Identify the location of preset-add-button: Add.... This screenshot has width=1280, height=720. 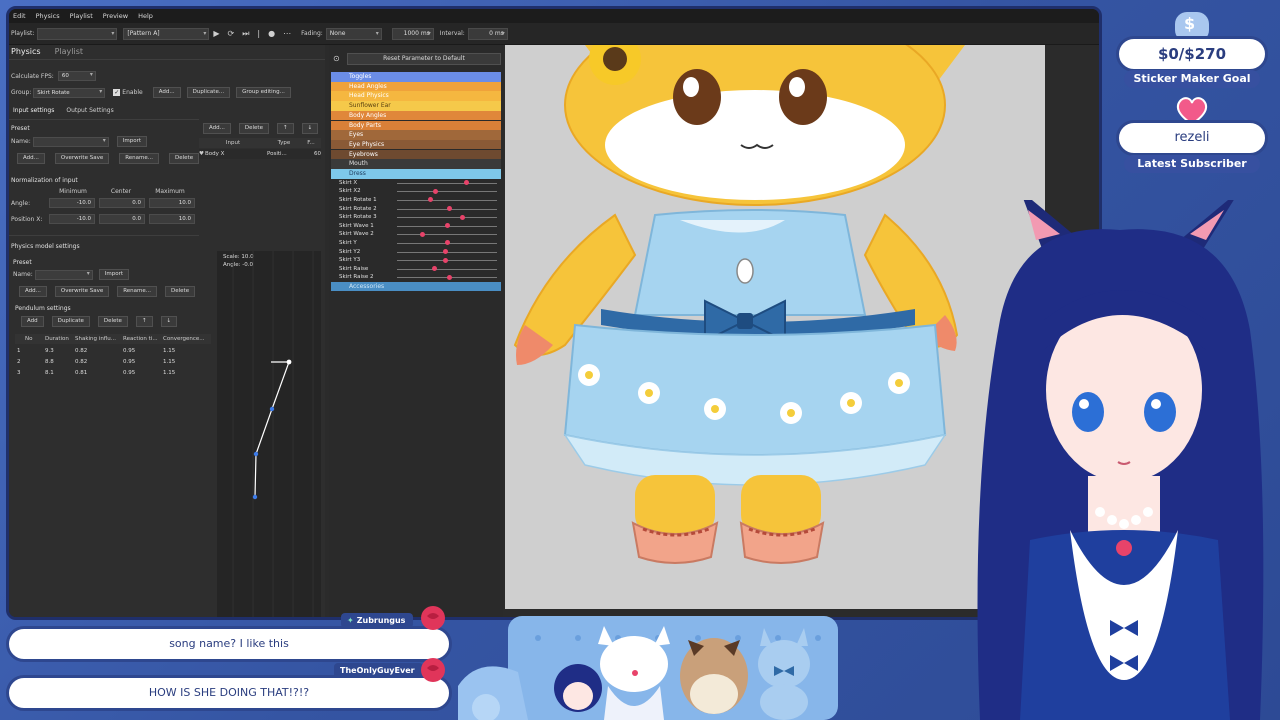
(31, 158).